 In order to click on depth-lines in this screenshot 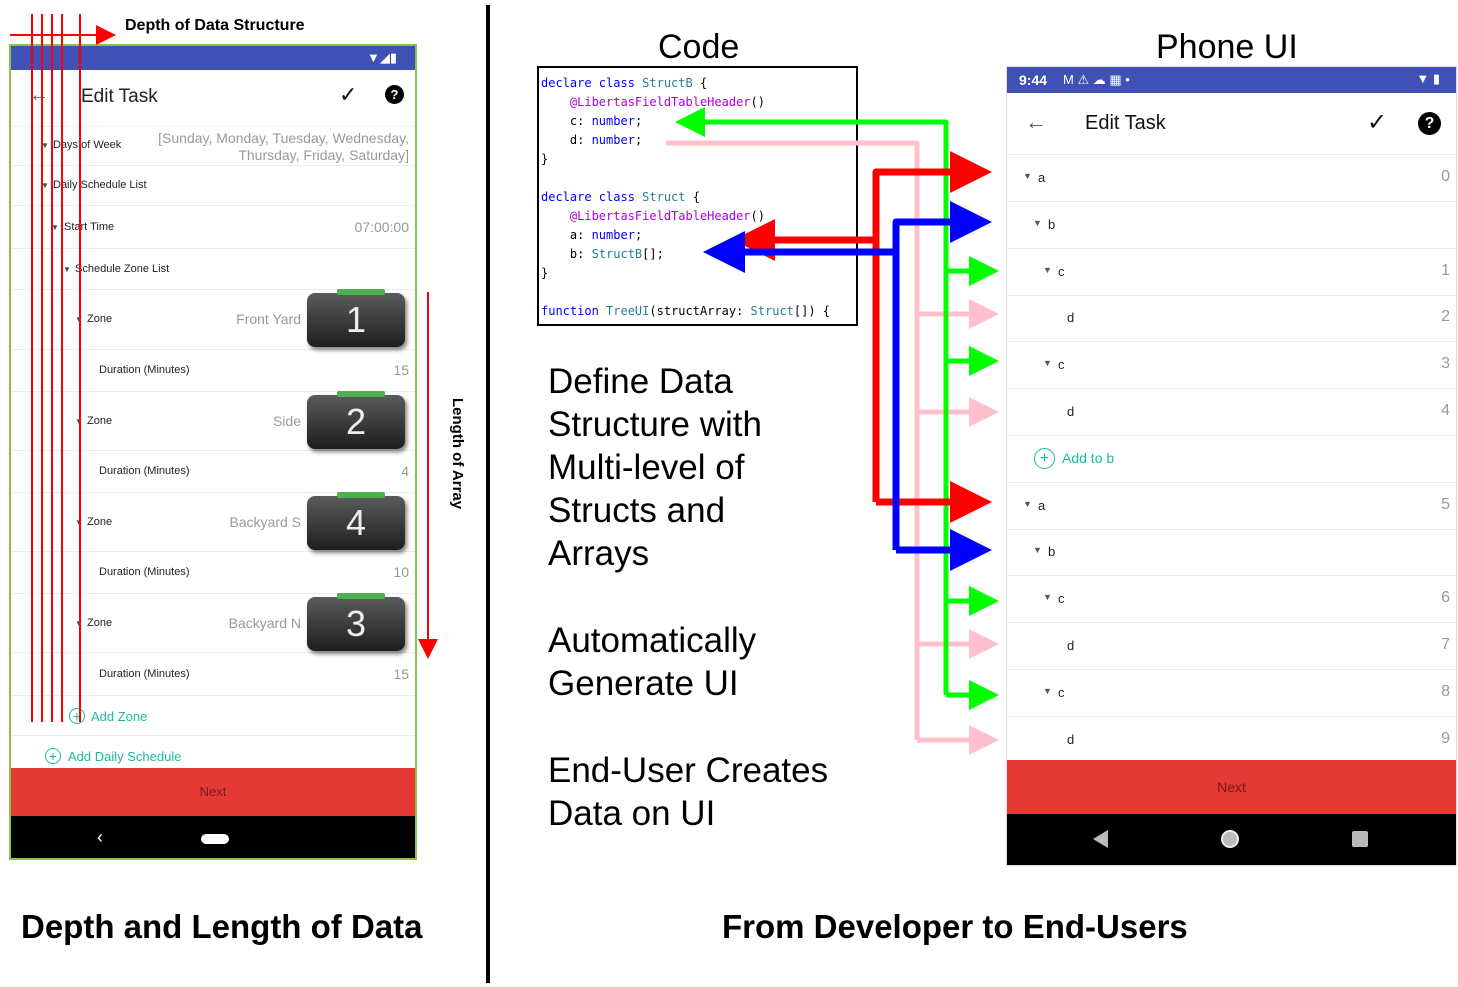, I will do `click(63, 368)`.